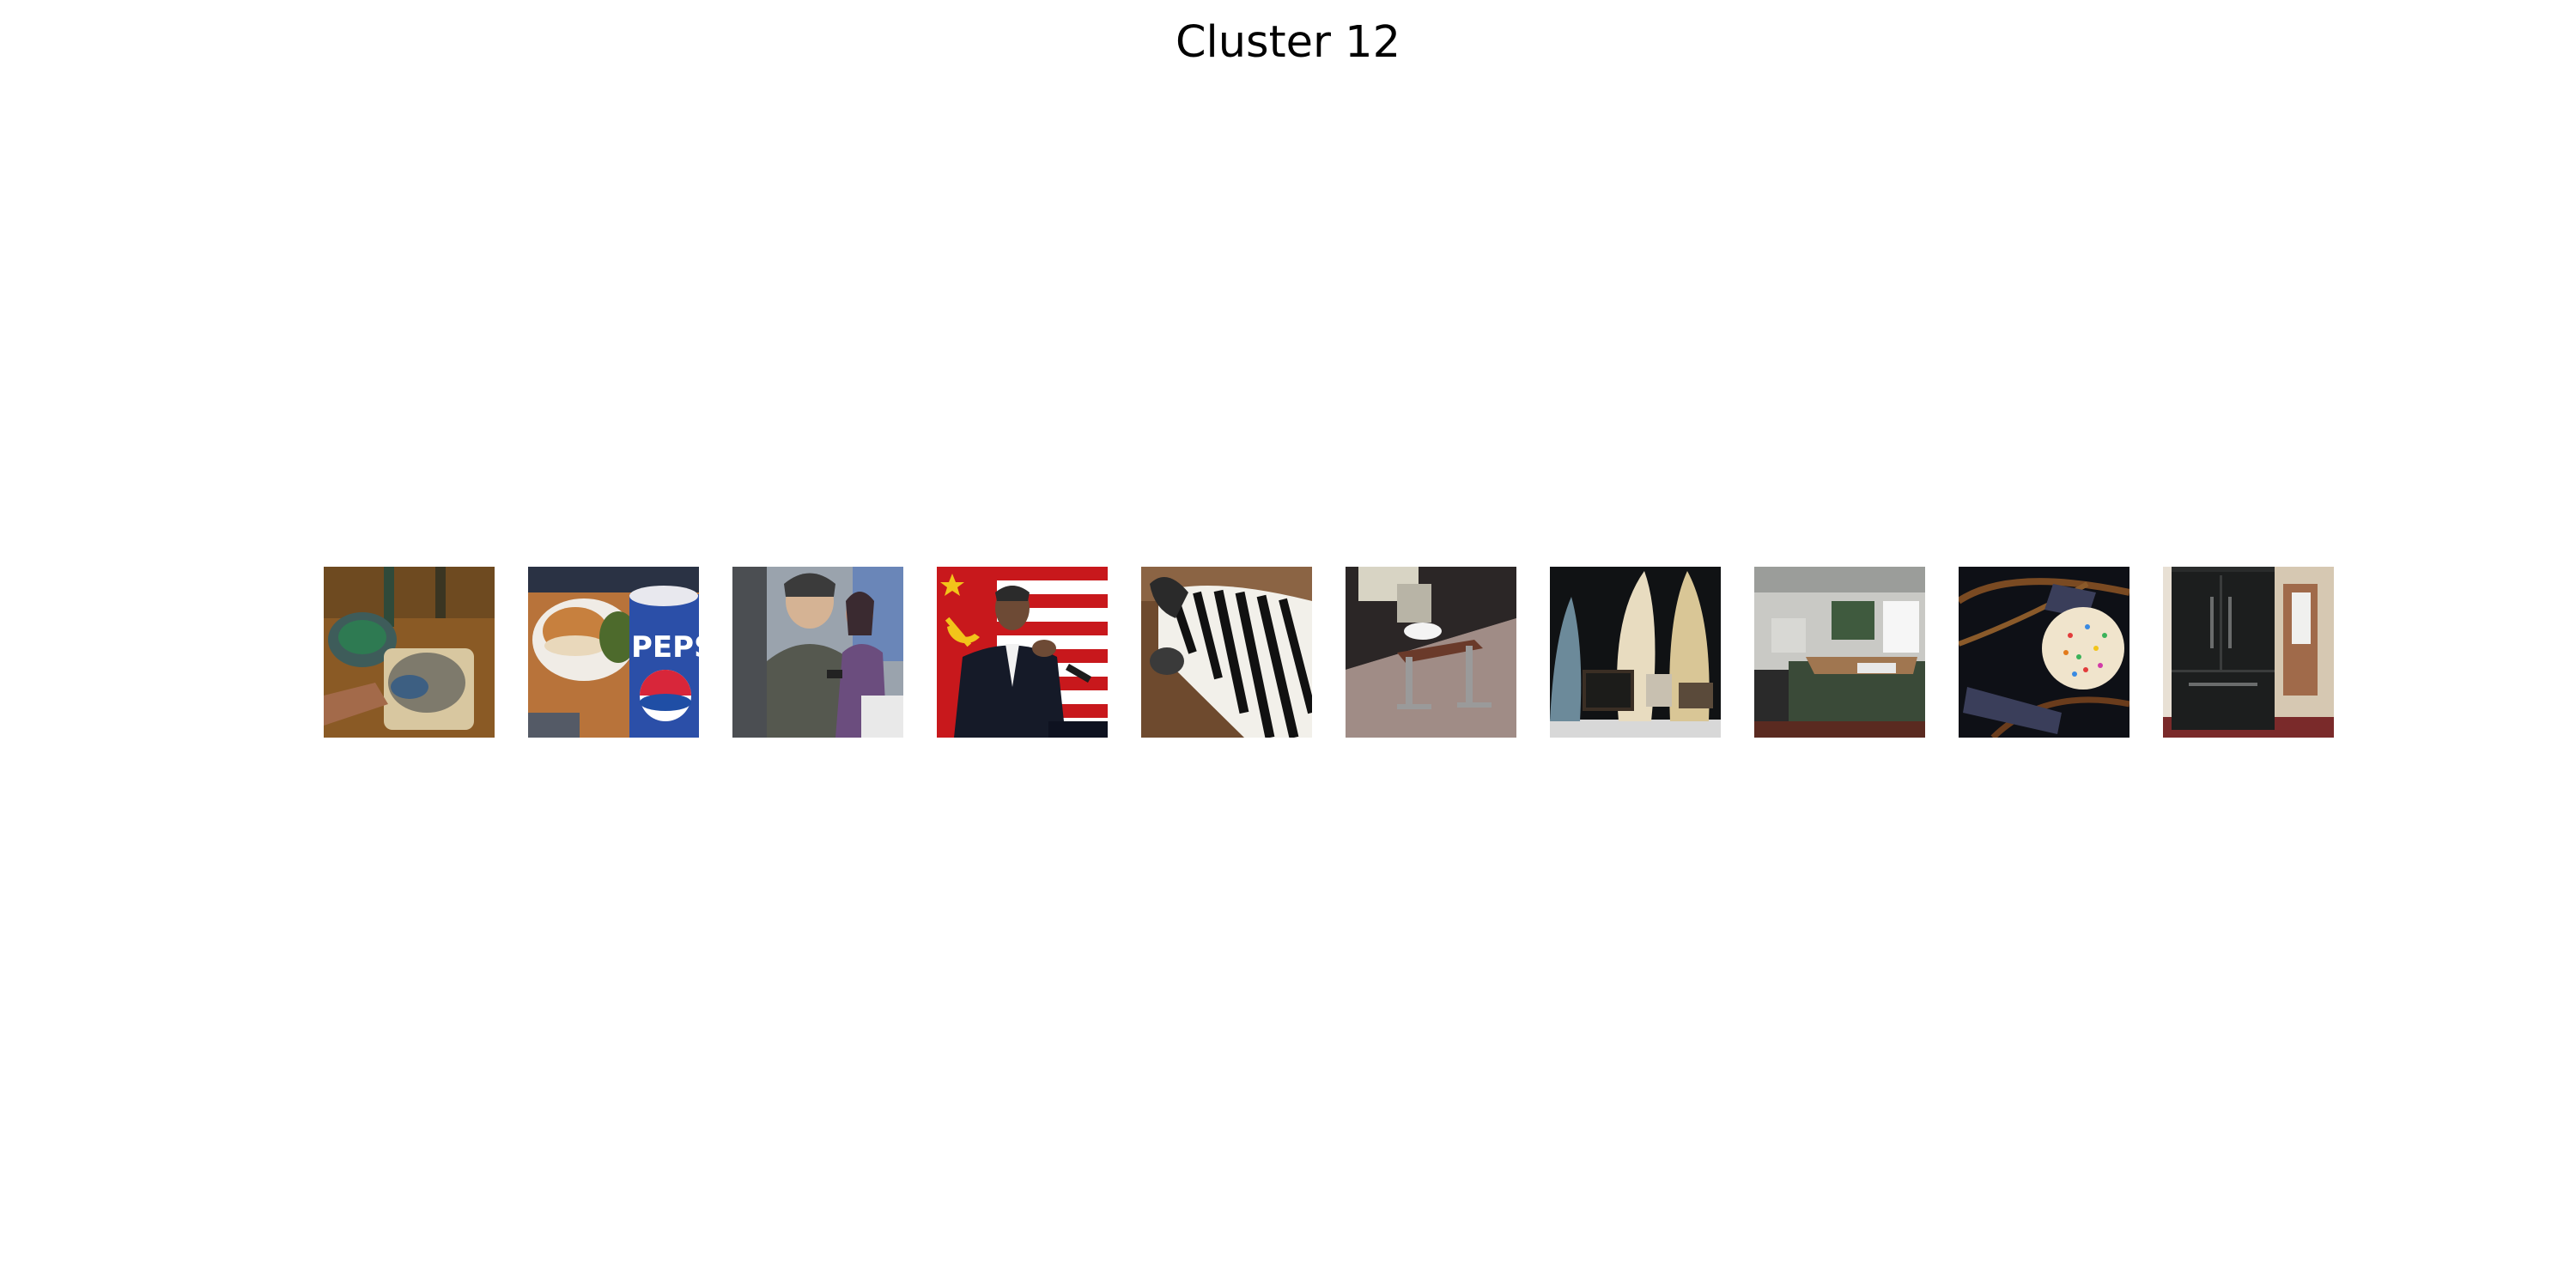 Image resolution: width=2576 pixels, height=1288 pixels. What do you see at coordinates (614, 652) in the screenshot?
I see `thumbnail-image: PEPS` at bounding box center [614, 652].